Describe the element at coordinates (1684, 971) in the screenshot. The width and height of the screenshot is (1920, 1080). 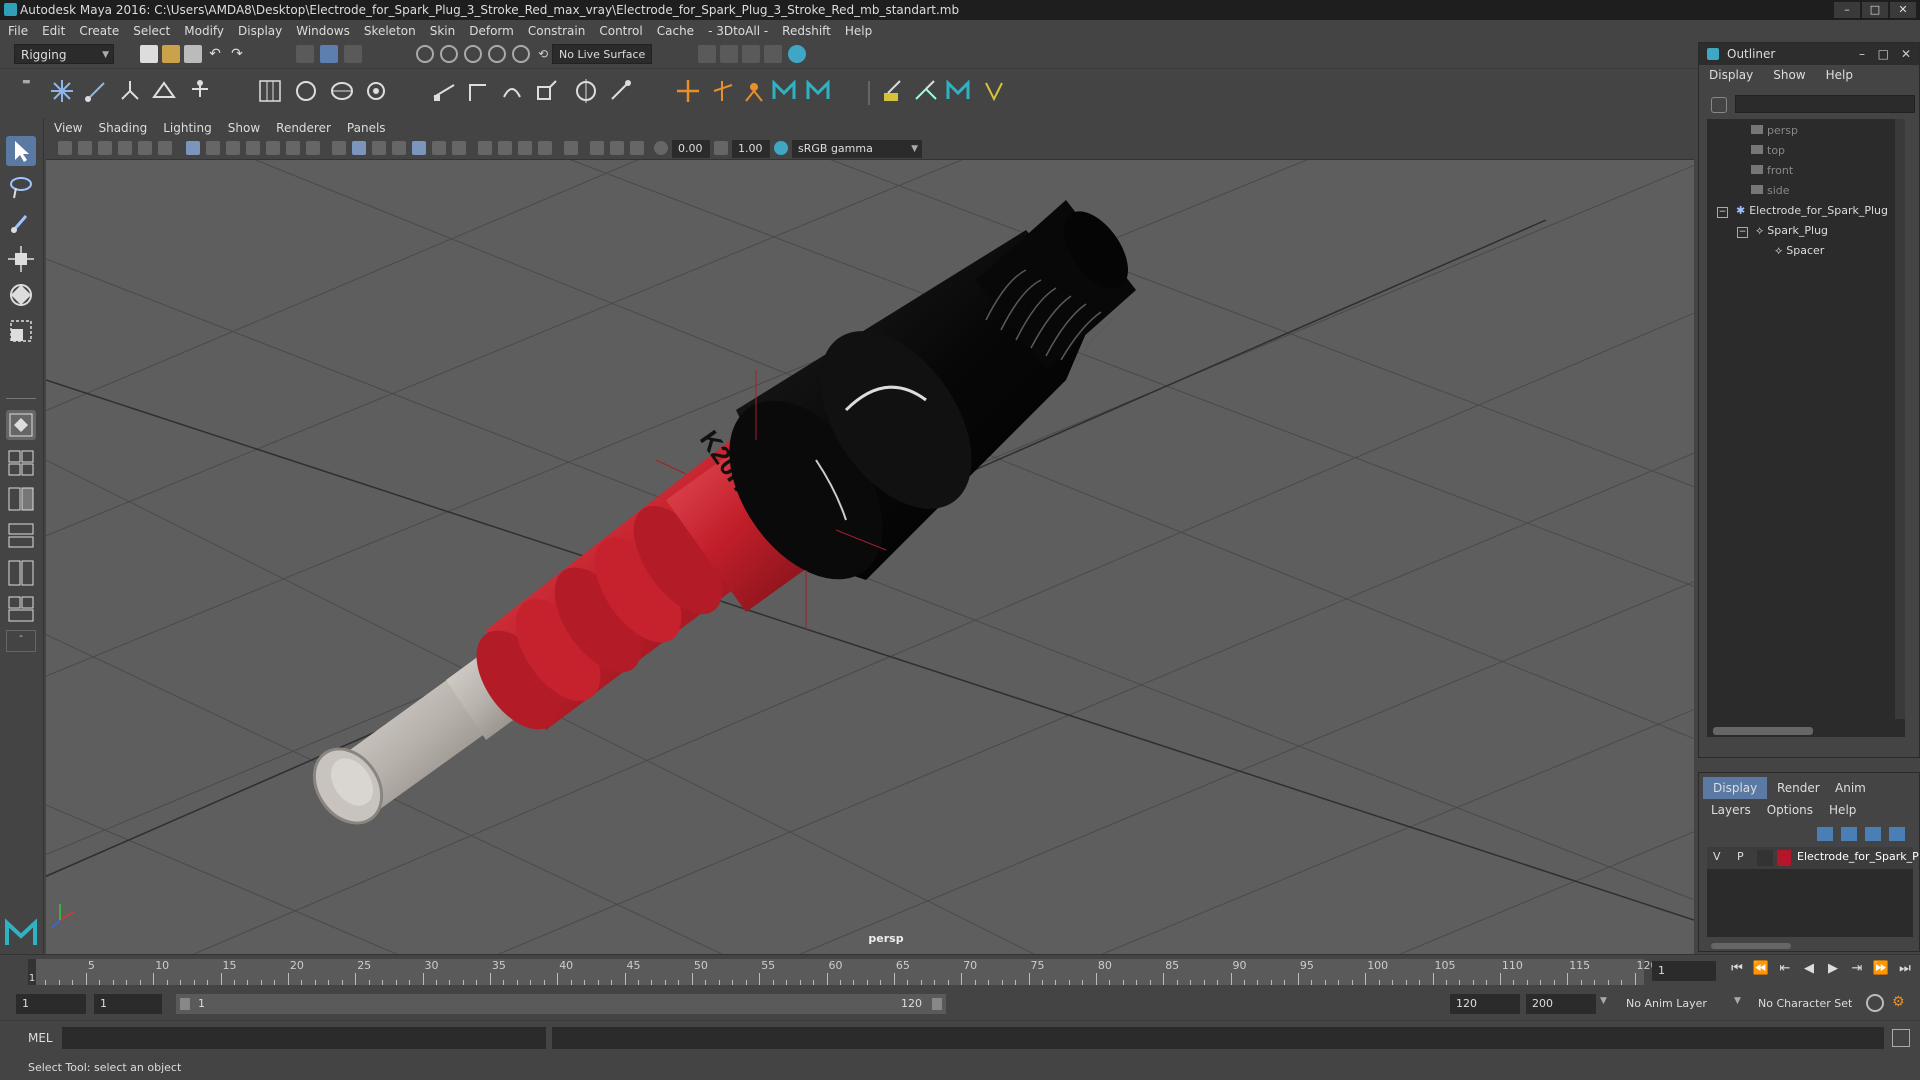
I see `current-frame-field: 1` at that location.